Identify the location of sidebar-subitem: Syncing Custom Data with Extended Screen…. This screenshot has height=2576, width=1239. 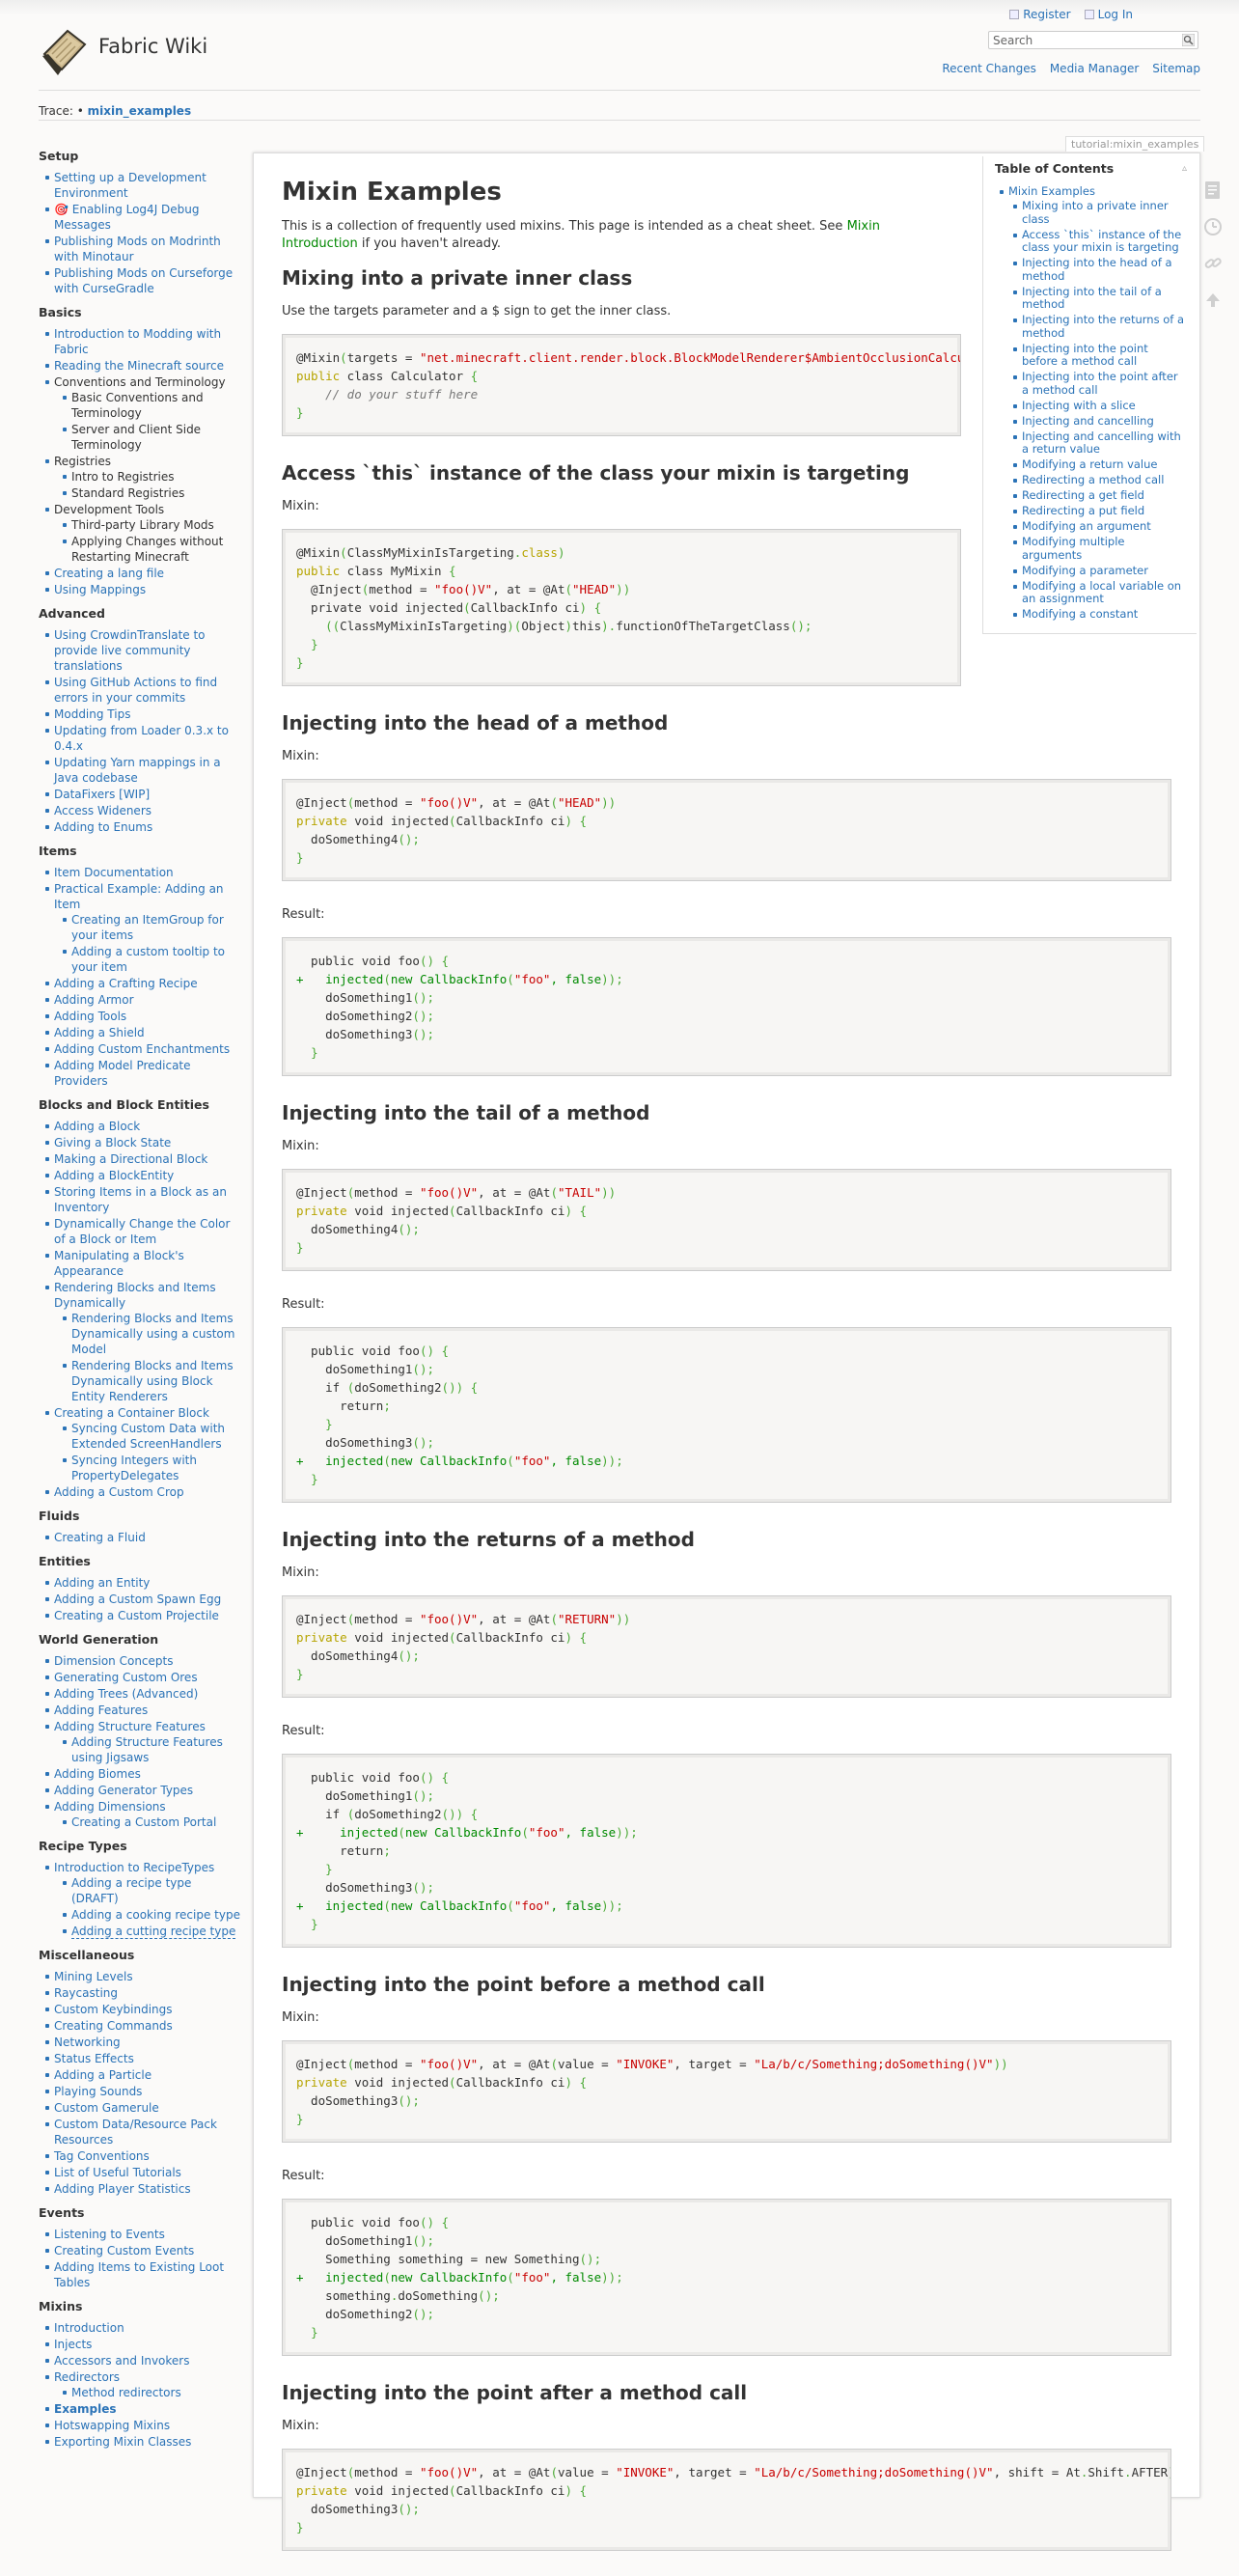
(148, 1436).